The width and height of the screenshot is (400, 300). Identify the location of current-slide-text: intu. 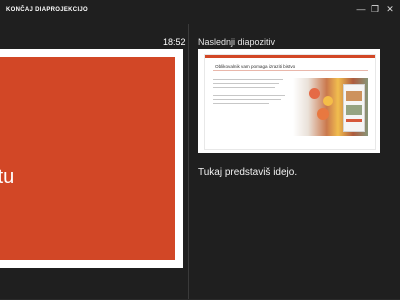
(7, 177).